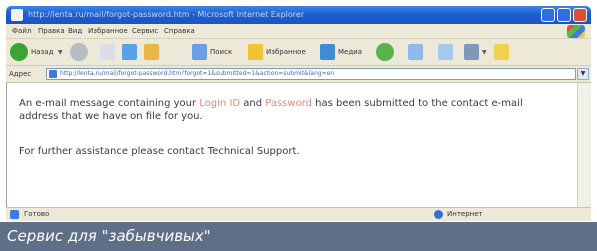 The height and width of the screenshot is (251, 597). I want to click on confirmation-line-2: address that we have on file for you., so click(111, 116).